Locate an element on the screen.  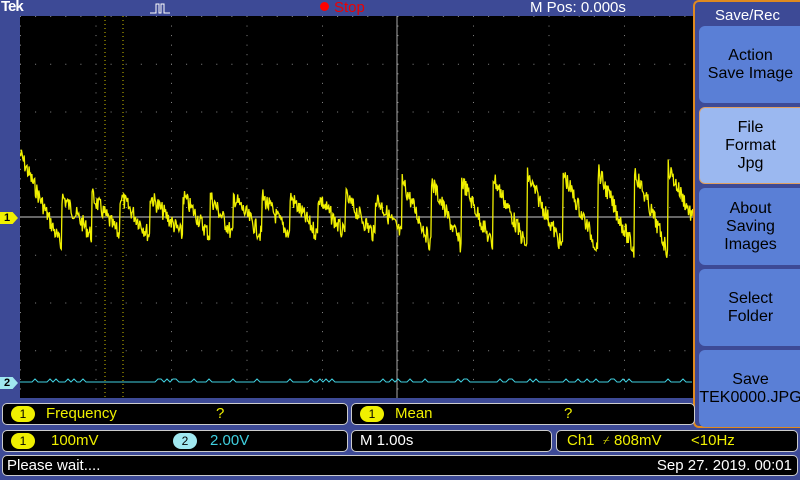
menu-title: Save/Rec is located at coordinates (747, 15).